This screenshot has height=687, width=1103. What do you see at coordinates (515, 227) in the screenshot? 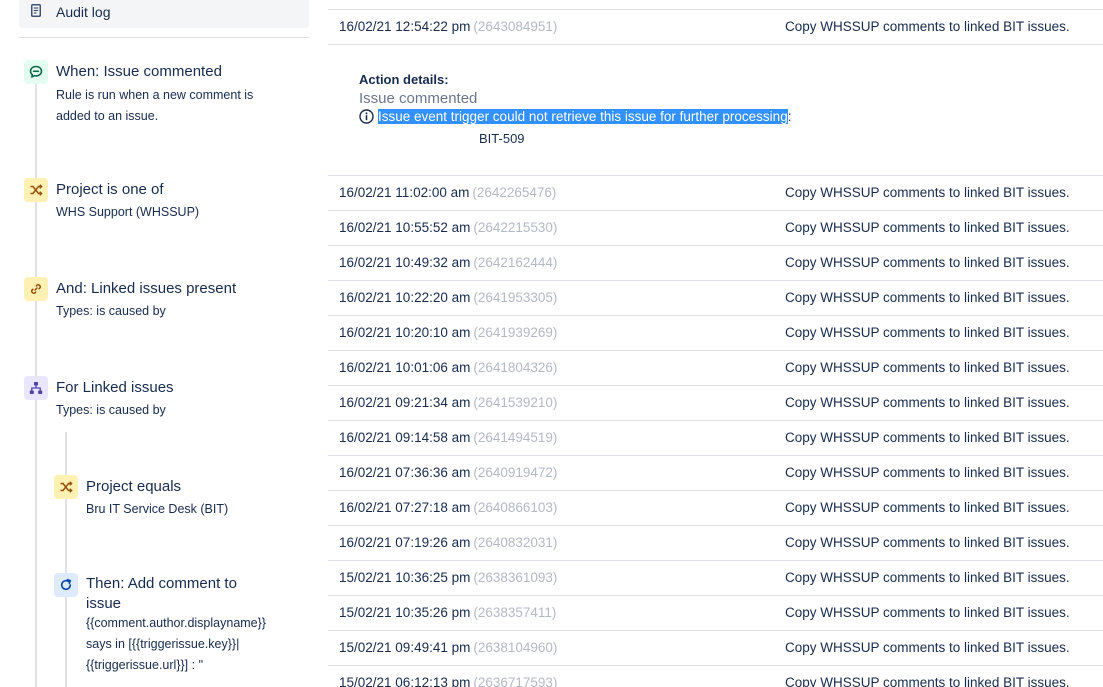
I see `log-id: (2642215530)` at bounding box center [515, 227].